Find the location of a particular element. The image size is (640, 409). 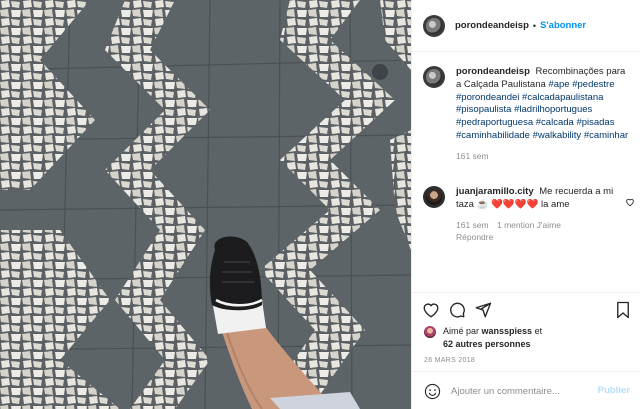

author-username: porondeandeisp is located at coordinates (492, 25).